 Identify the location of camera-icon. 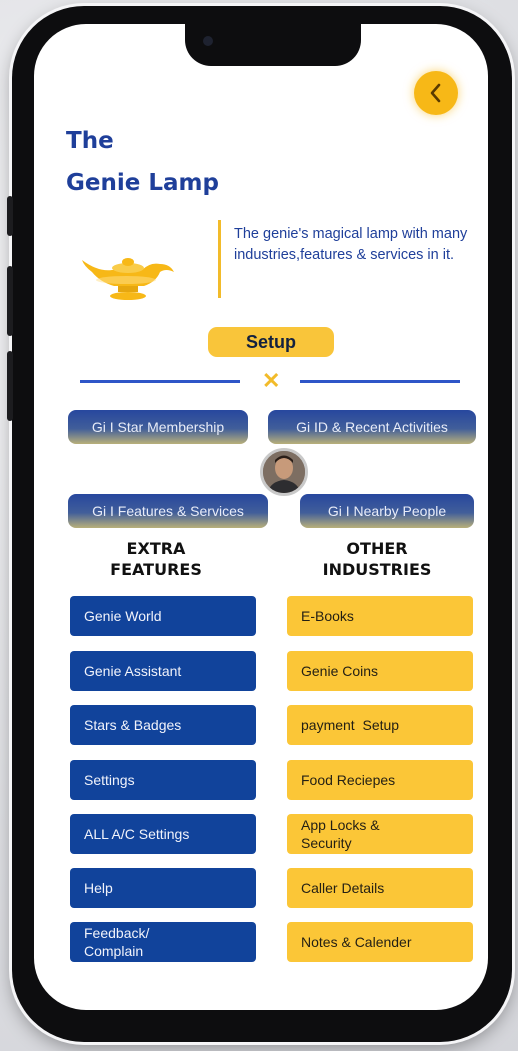
(208, 41).